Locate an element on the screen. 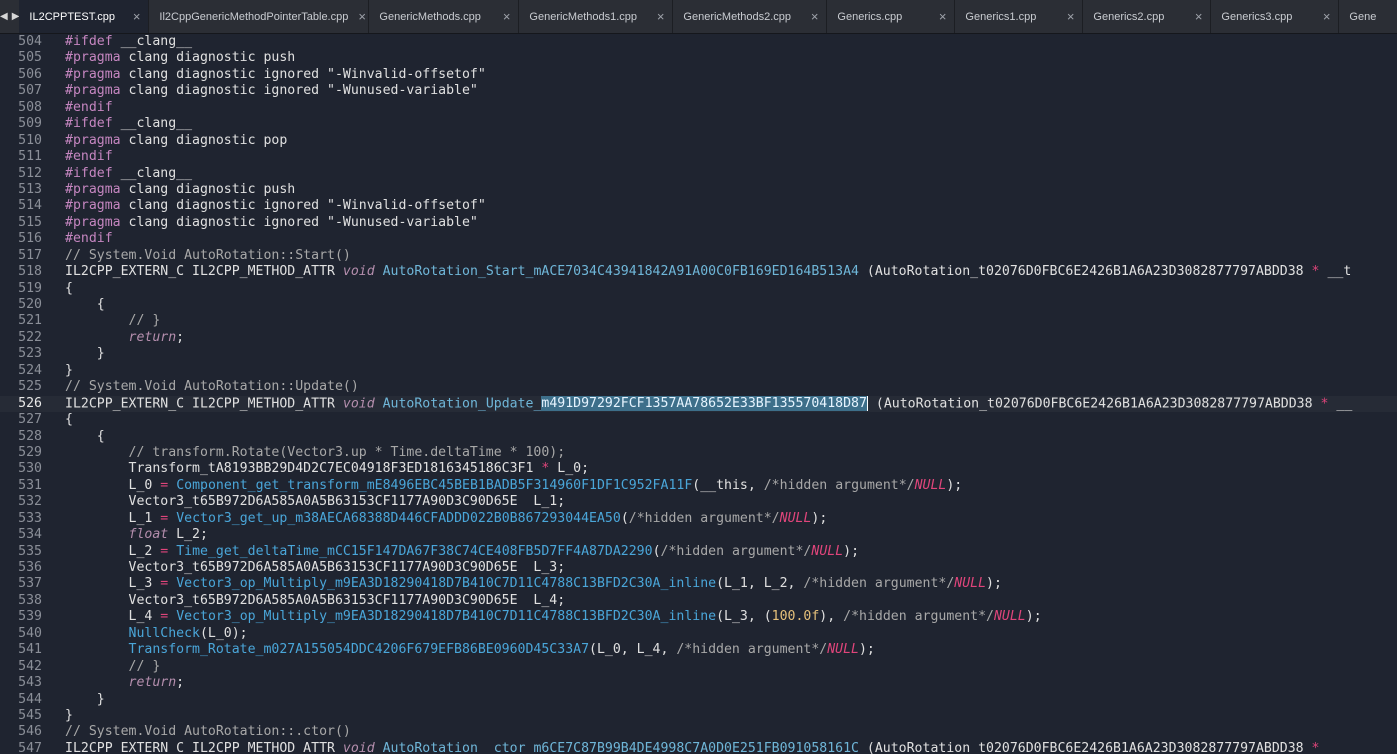  forward-arrow-icon: ▶ is located at coordinates (16, 16).